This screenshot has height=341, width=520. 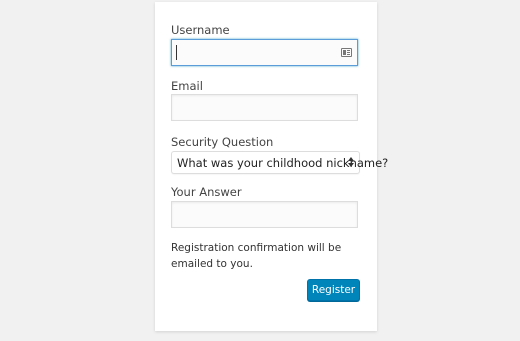 What do you see at coordinates (187, 86) in the screenshot?
I see `email-label: Email` at bounding box center [187, 86].